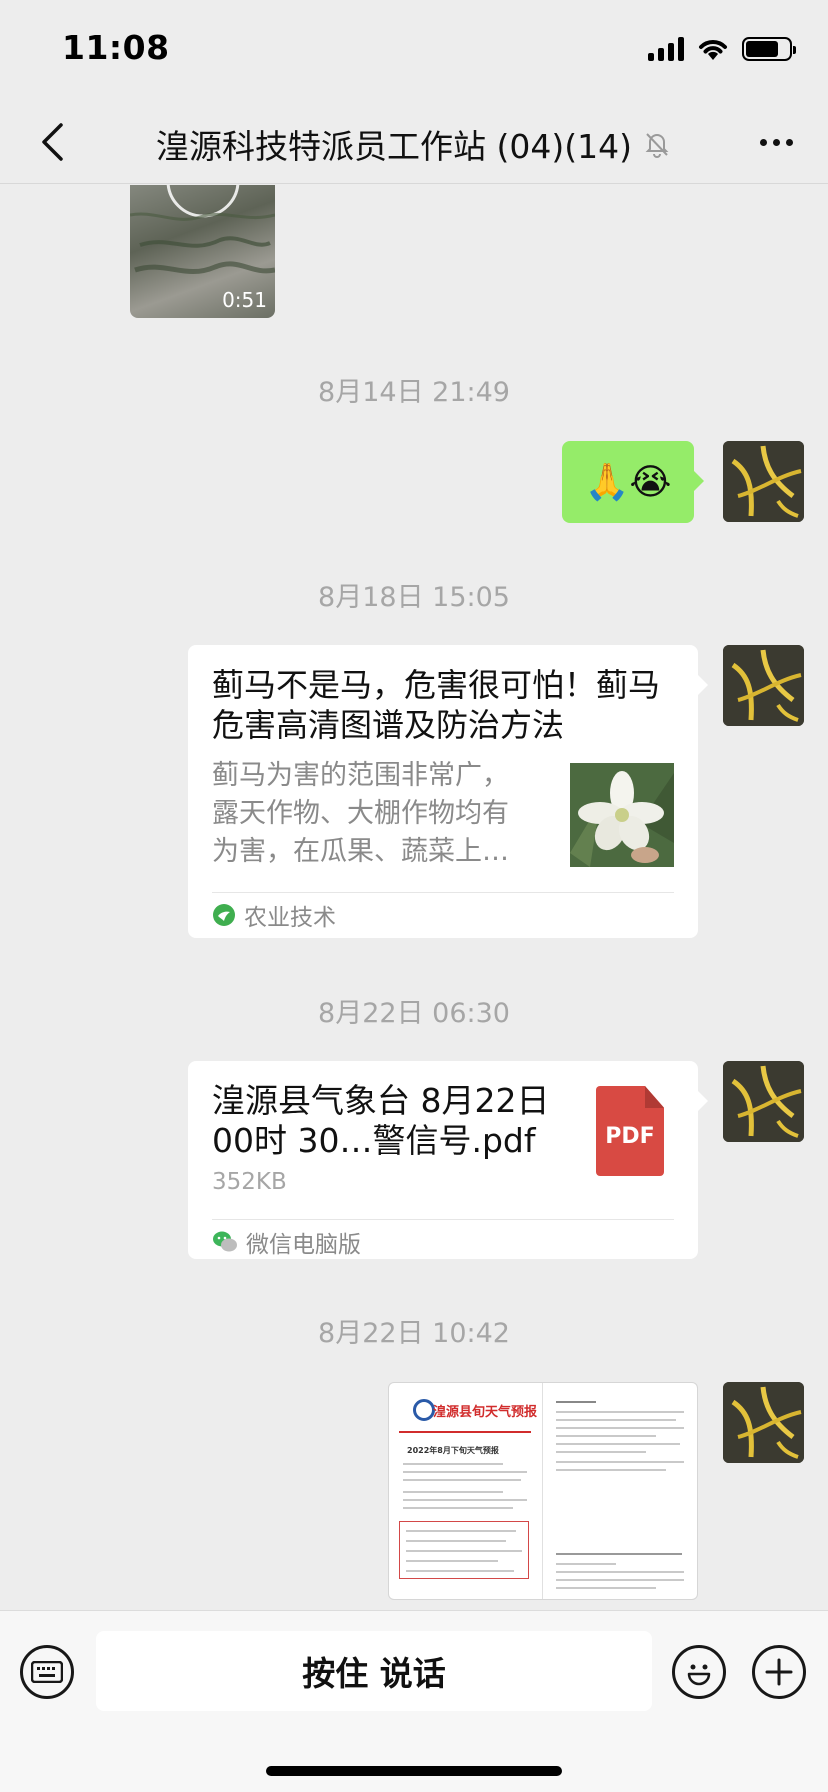 The image size is (828, 1792). I want to click on doc-subtitle: 2022年8月下旬天气预报, so click(453, 1450).